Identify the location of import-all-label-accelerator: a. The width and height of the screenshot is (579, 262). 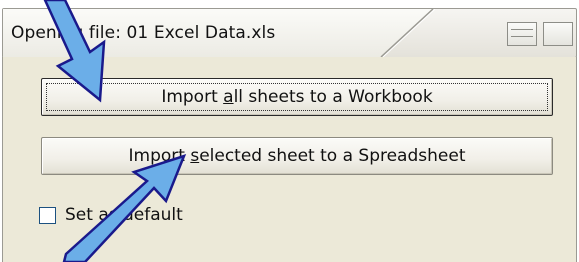
(228, 97).